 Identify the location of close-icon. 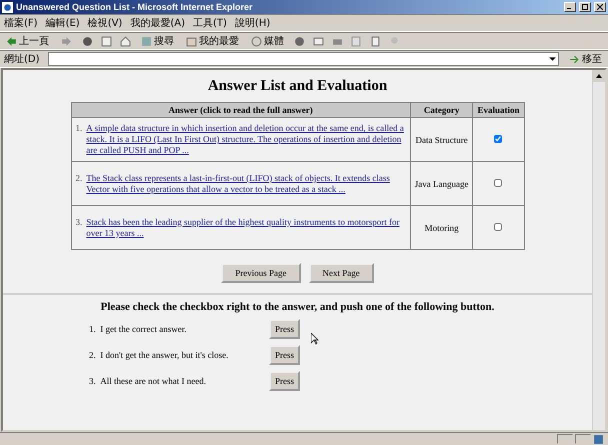
(600, 7).